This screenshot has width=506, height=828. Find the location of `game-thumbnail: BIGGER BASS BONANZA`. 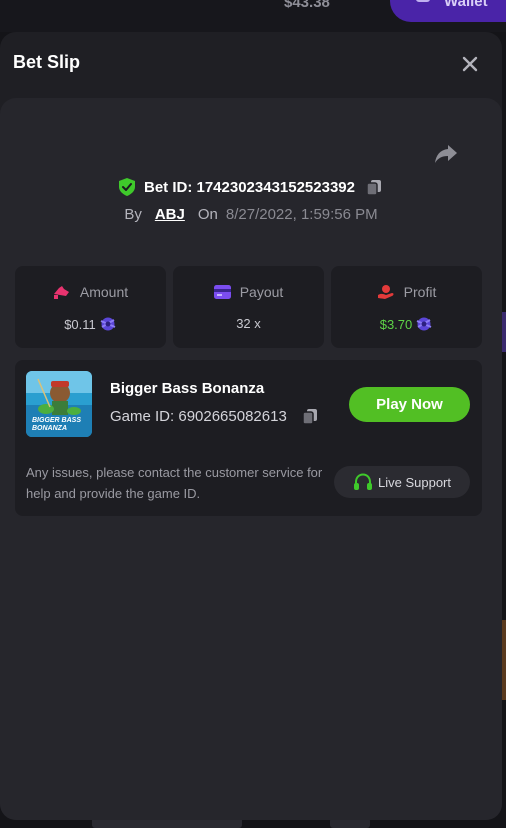

game-thumbnail: BIGGER BASS BONANZA is located at coordinates (59, 404).